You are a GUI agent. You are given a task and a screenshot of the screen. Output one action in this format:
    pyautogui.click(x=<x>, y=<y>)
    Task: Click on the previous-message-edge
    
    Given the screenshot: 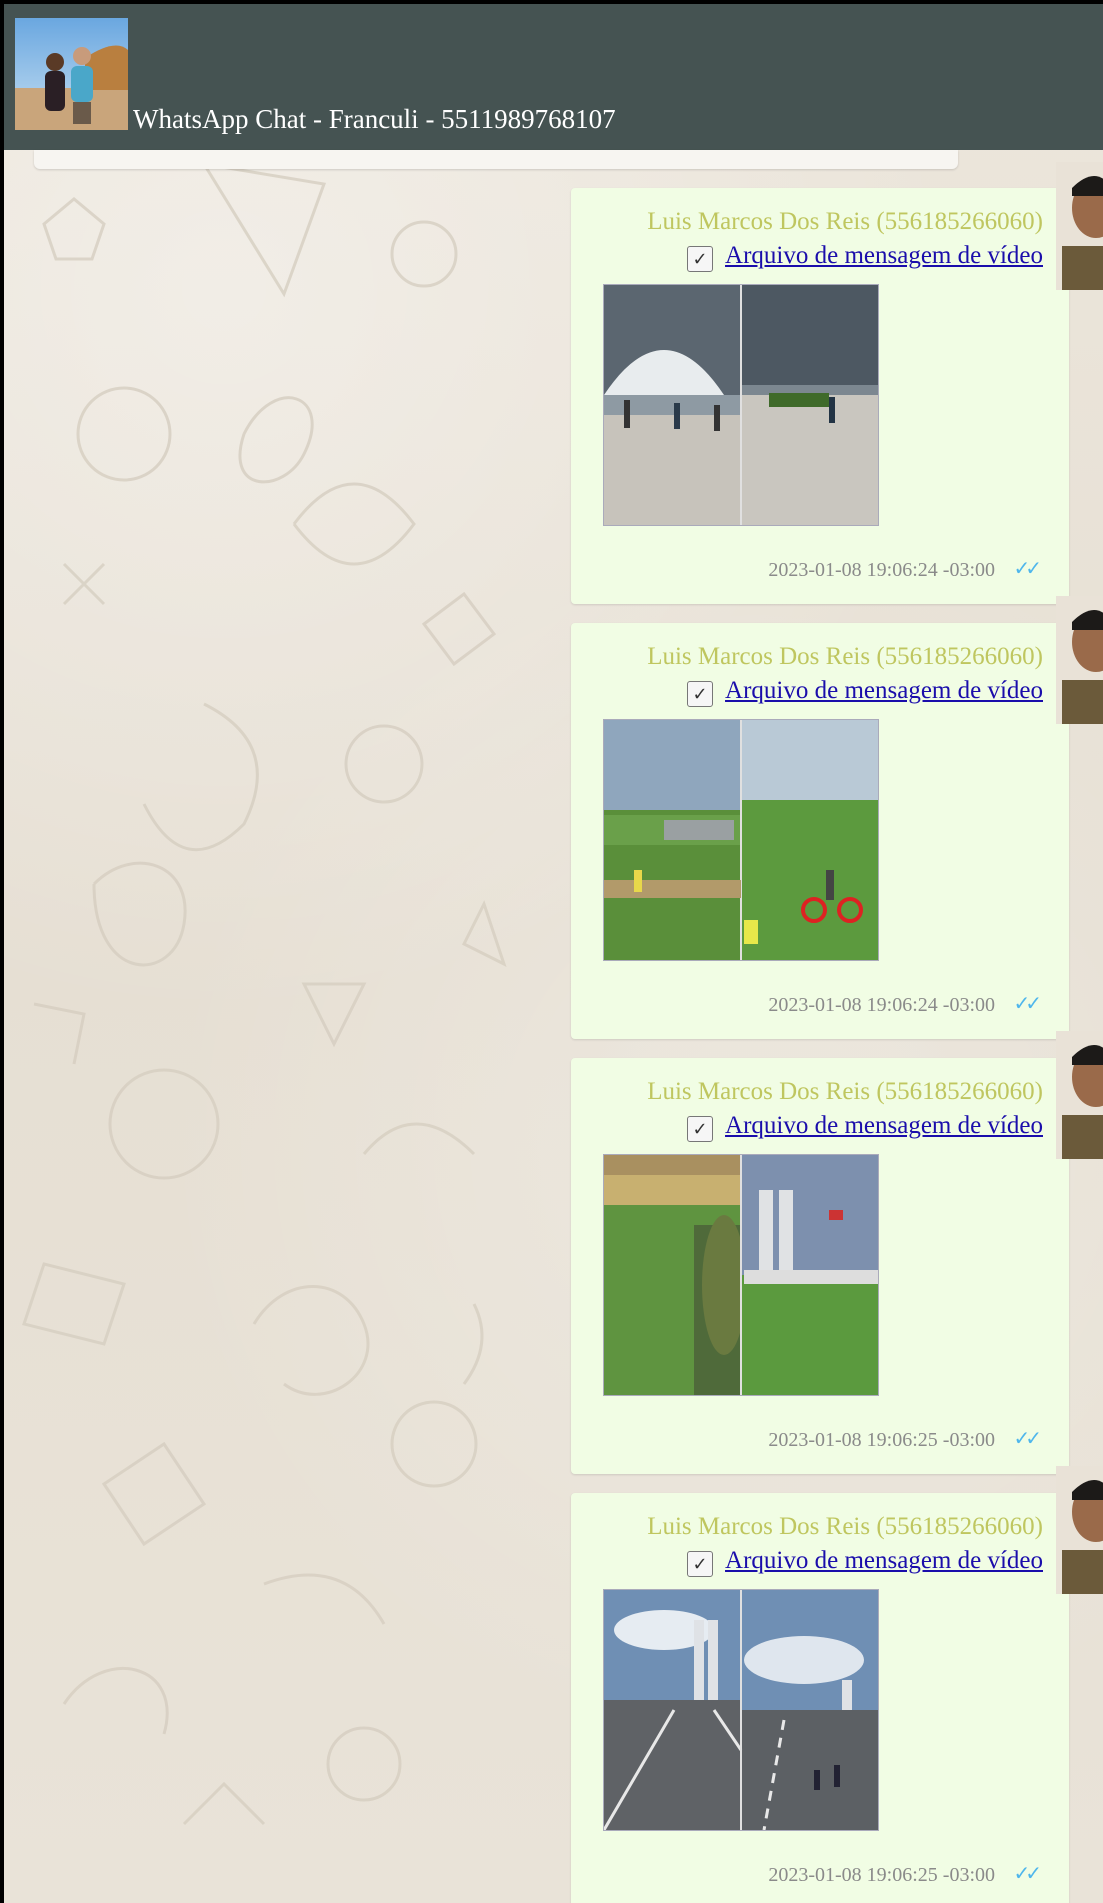 What is the action you would take?
    pyautogui.click(x=496, y=159)
    